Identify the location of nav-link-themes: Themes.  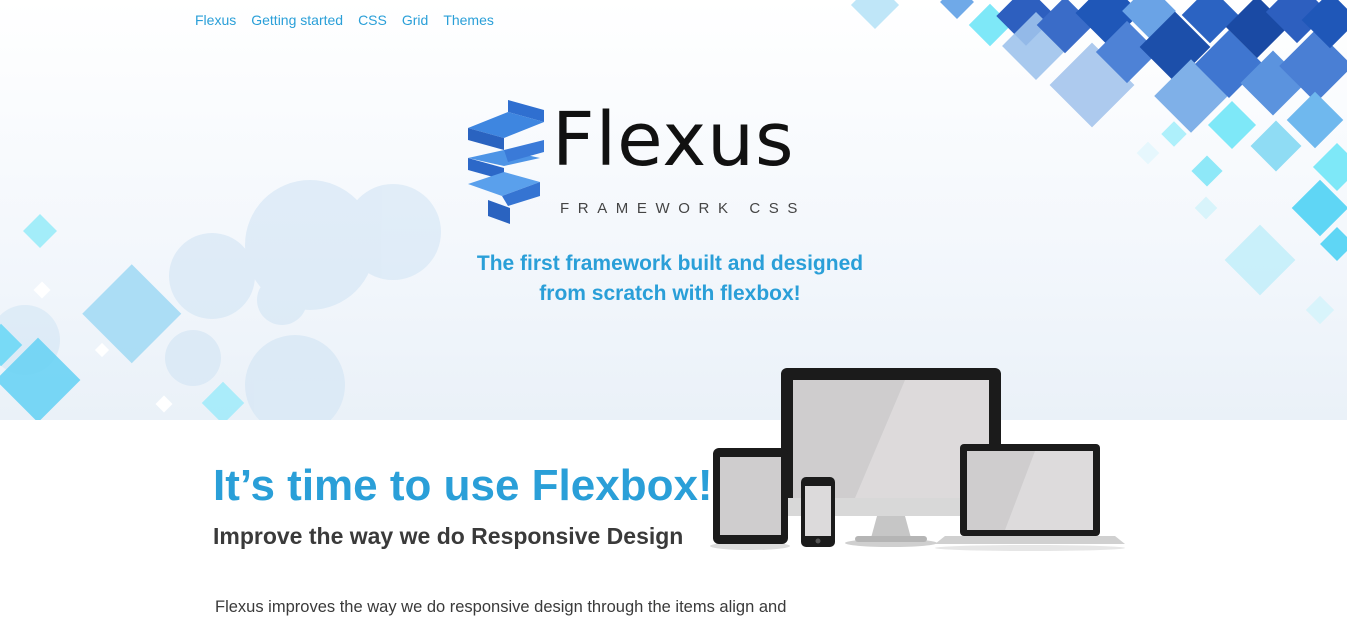
(468, 20).